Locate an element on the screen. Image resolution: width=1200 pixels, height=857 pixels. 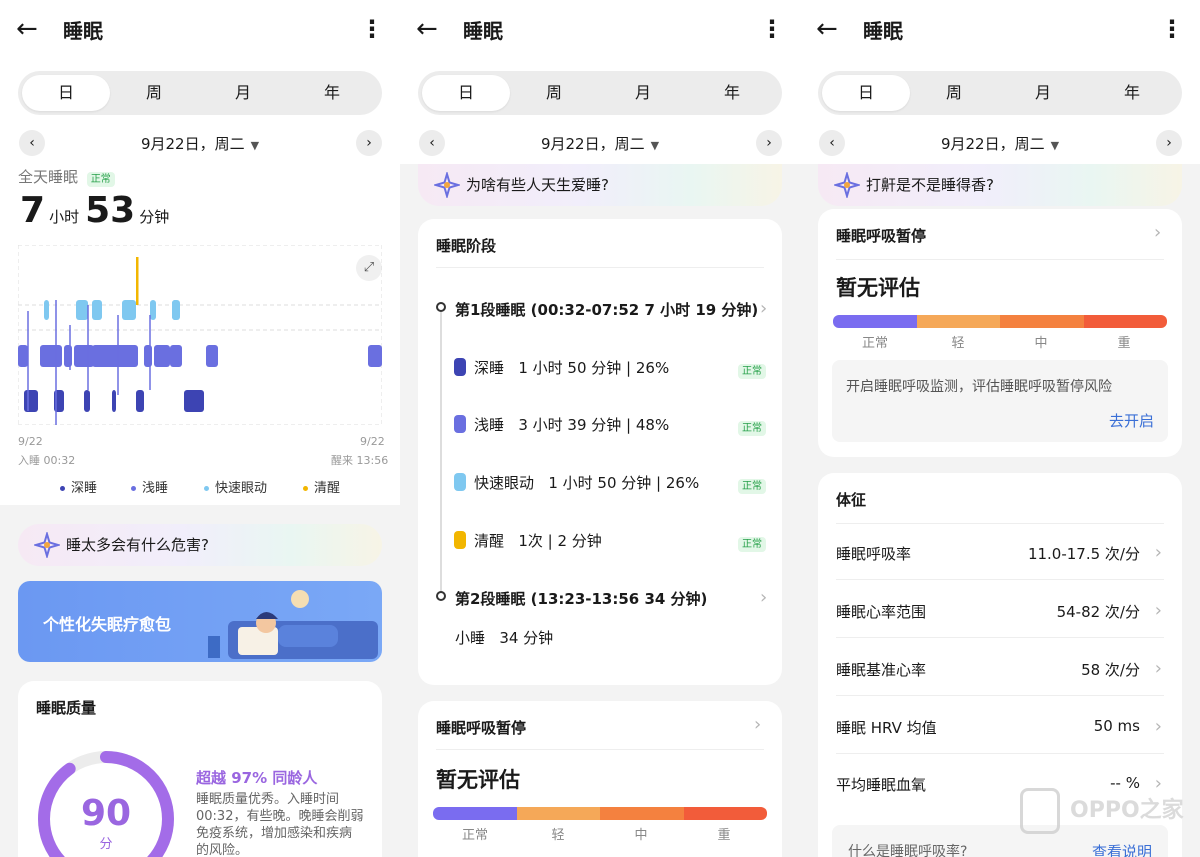
segment-2-title: 第2段睡眠 (13:23-13:56 34 分钟) is located at coordinates (581, 598).